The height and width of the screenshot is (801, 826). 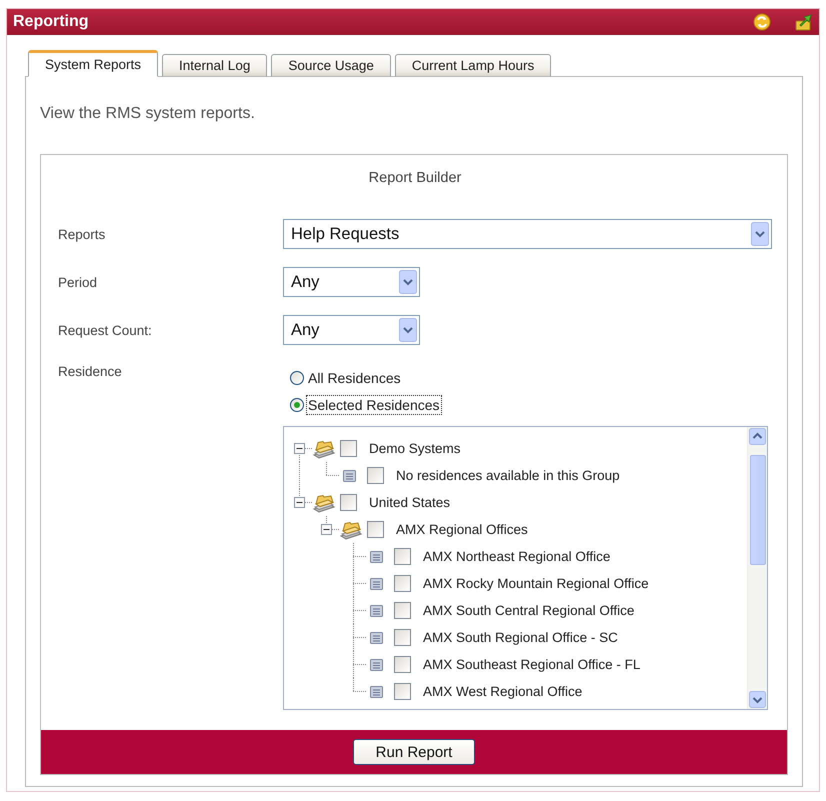 I want to click on tree-item-label: AMX Rocky Mountain Regional Office, so click(x=536, y=583).